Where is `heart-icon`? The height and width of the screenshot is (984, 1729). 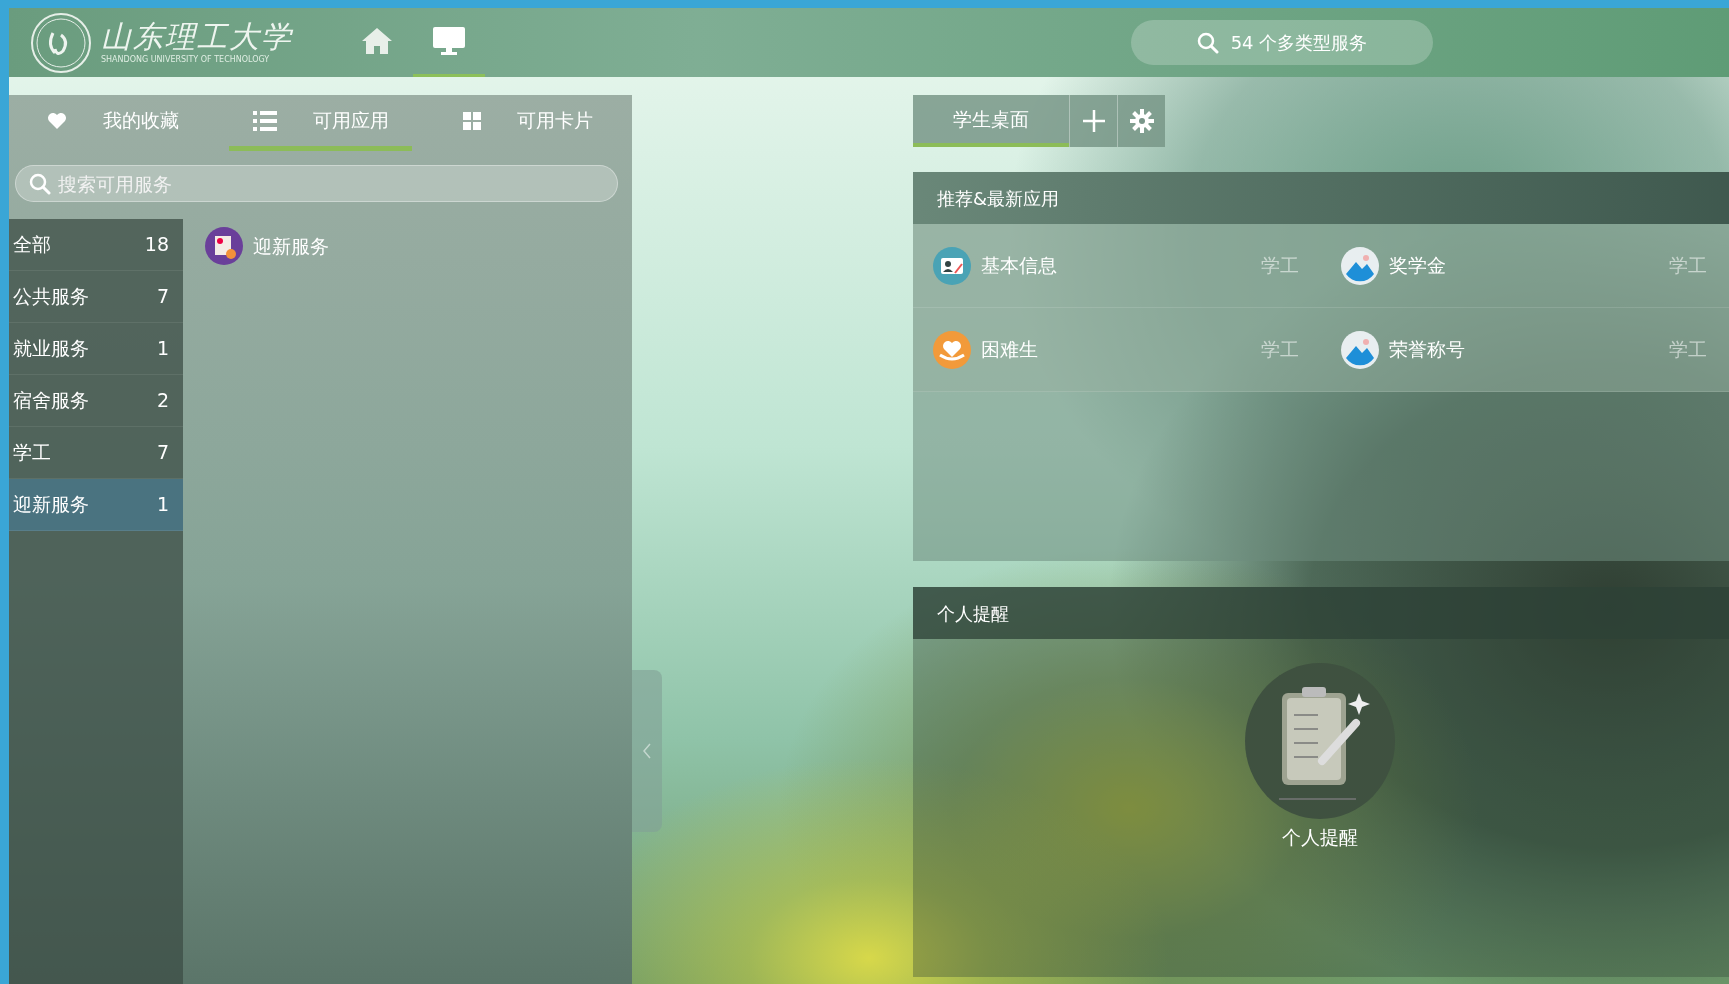 heart-icon is located at coordinates (56, 120).